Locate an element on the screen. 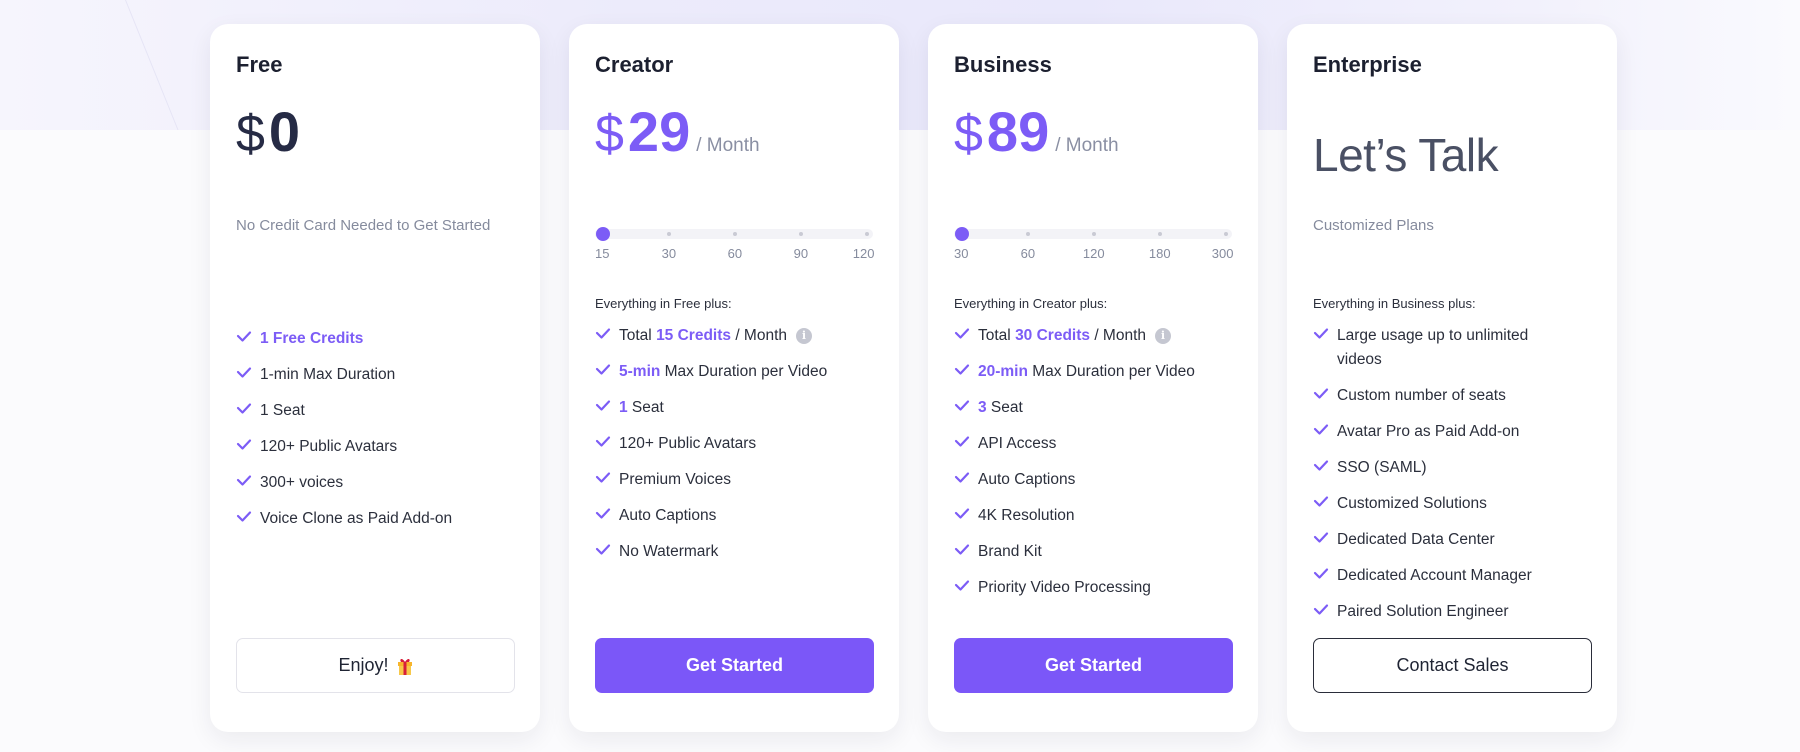 Image resolution: width=1800 pixels, height=752 pixels. section-label: Everything in Business plus: is located at coordinates (1394, 303).